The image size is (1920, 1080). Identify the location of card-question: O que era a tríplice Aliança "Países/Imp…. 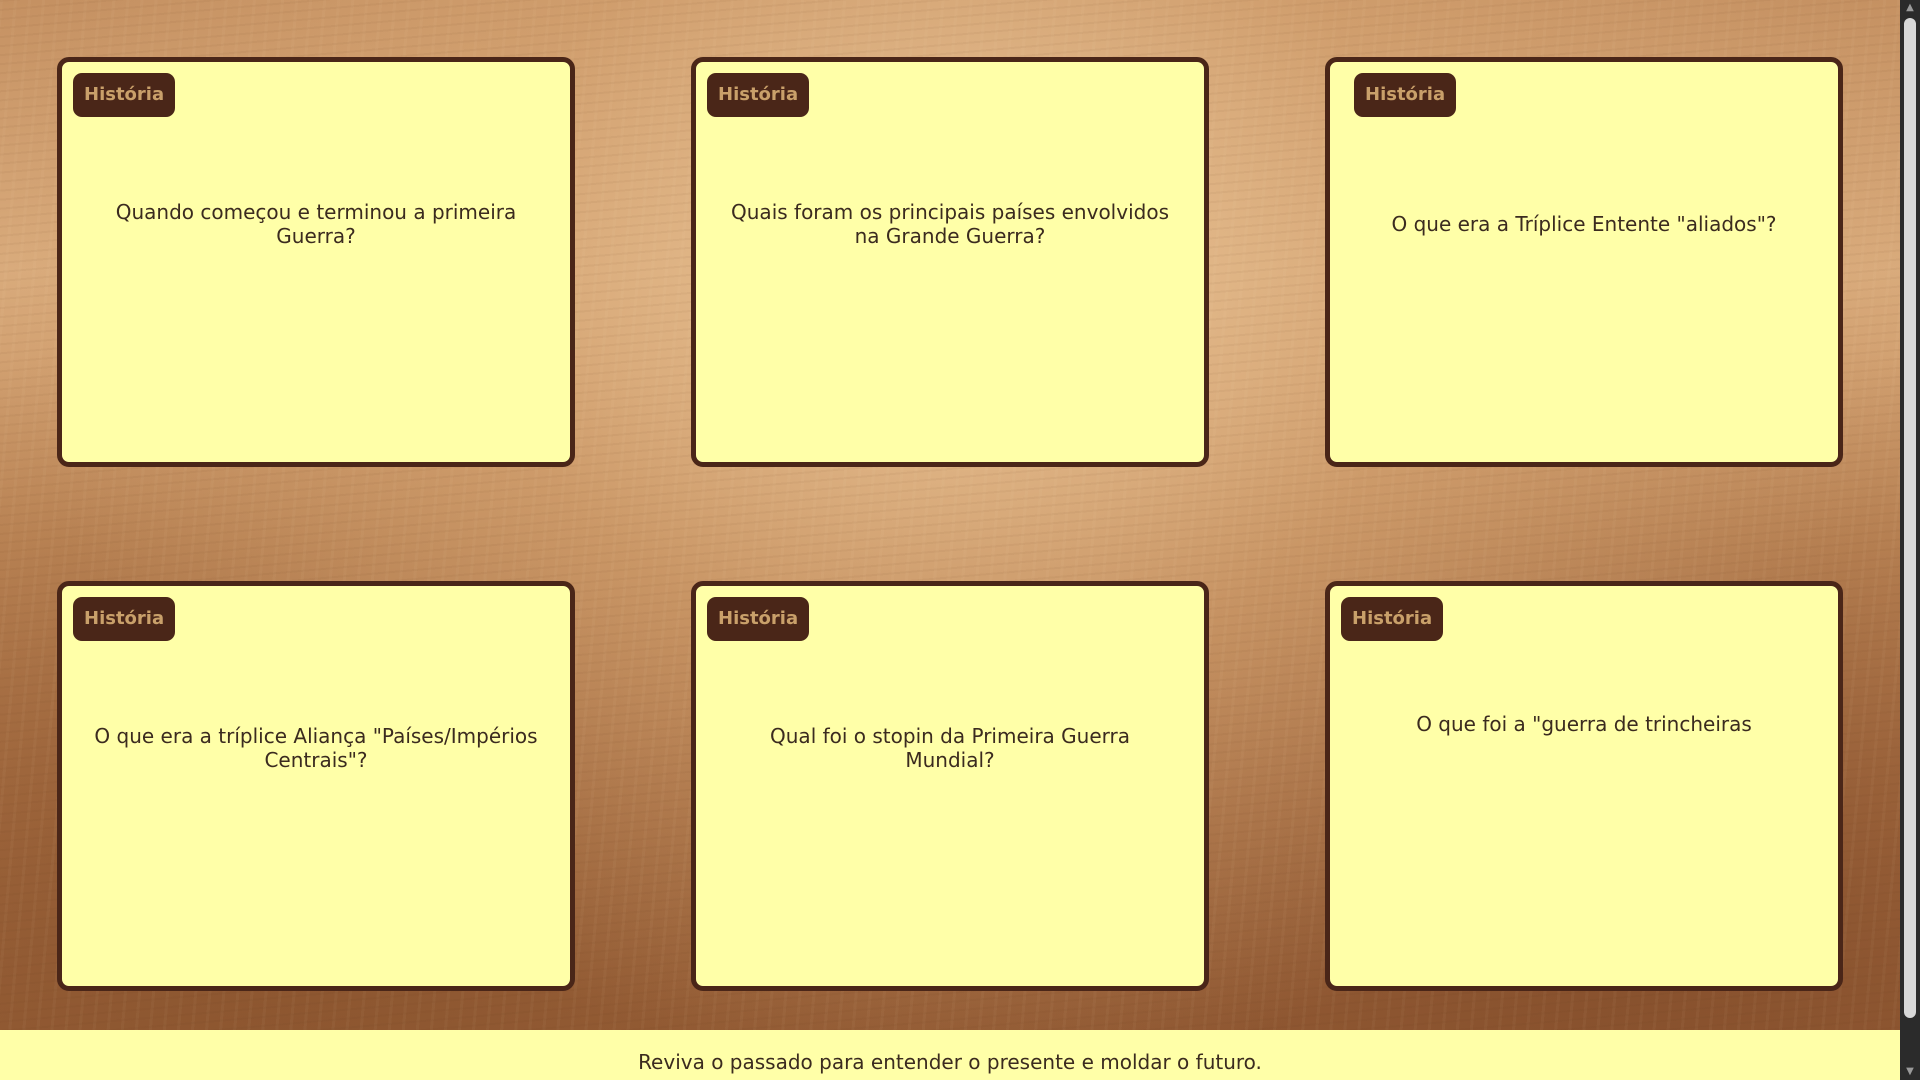
(316, 748).